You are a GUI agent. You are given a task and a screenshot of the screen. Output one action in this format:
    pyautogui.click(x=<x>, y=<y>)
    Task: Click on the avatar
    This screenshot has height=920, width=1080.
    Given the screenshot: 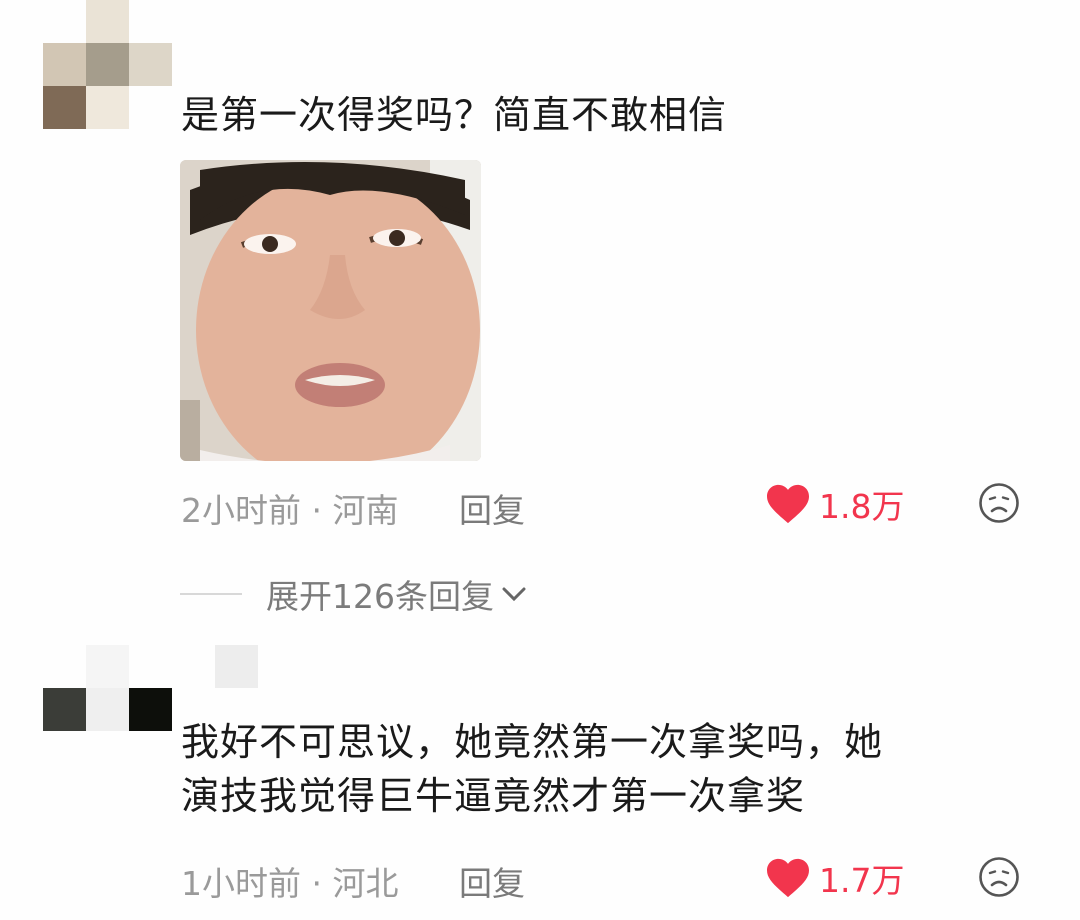 What is the action you would take?
    pyautogui.click(x=107, y=64)
    